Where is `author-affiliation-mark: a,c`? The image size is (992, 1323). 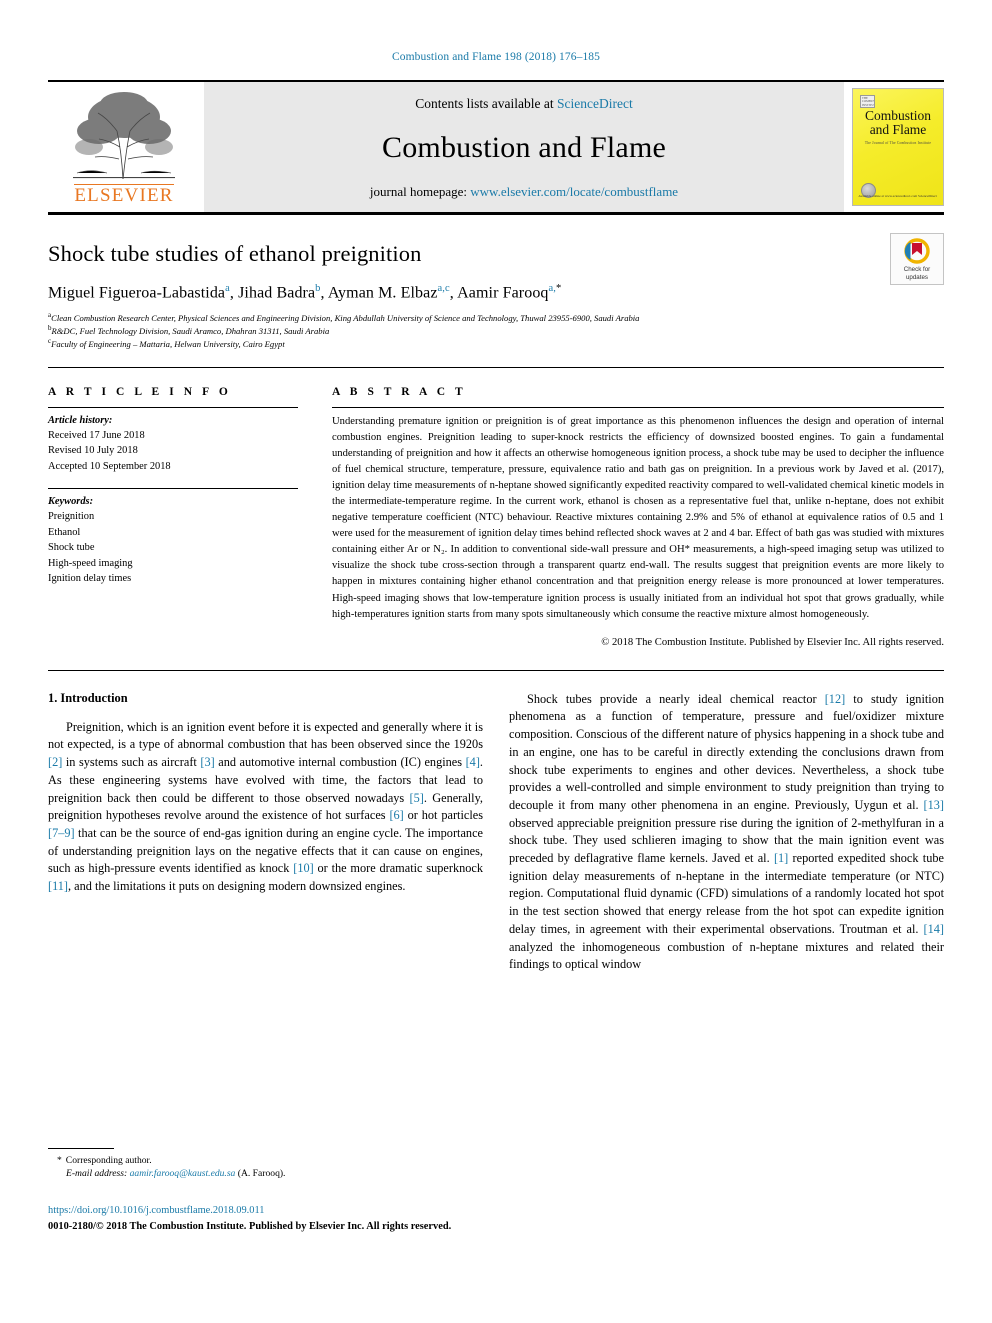
author-affiliation-mark: a,c is located at coordinates (443, 288).